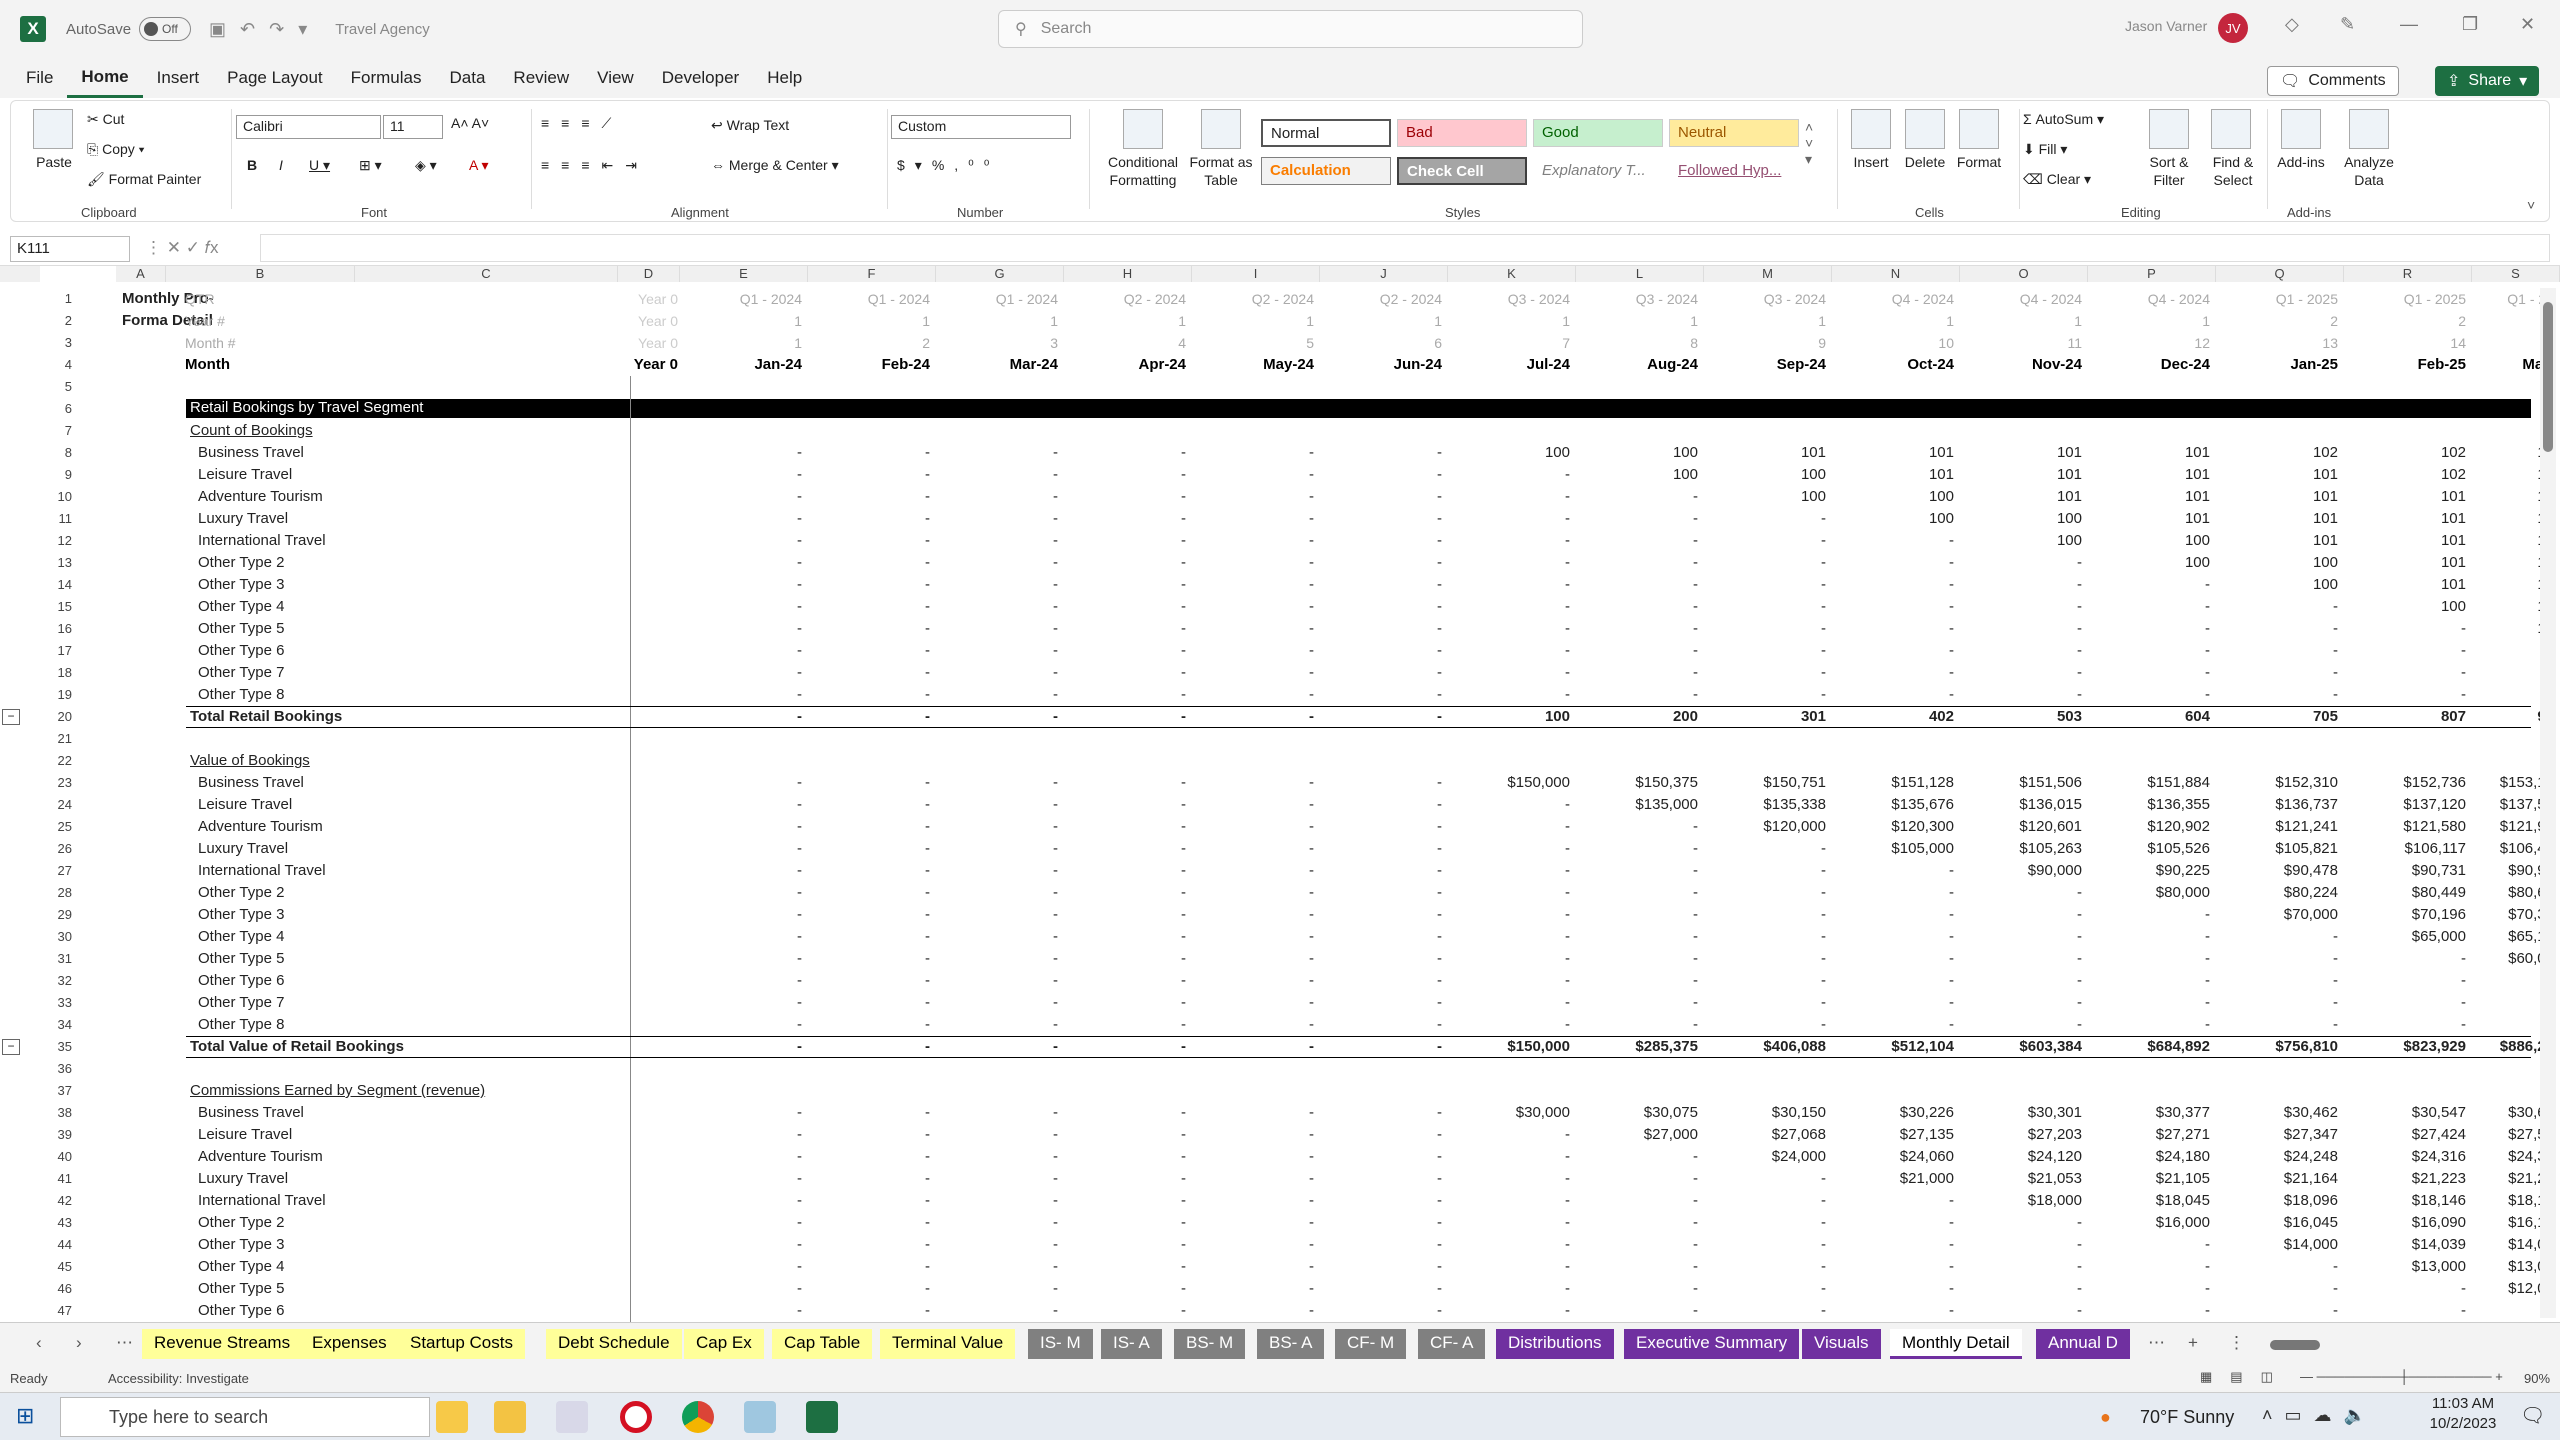  Describe the element at coordinates (382, 29) in the screenshot. I see `document-title: Travel Agency` at that location.